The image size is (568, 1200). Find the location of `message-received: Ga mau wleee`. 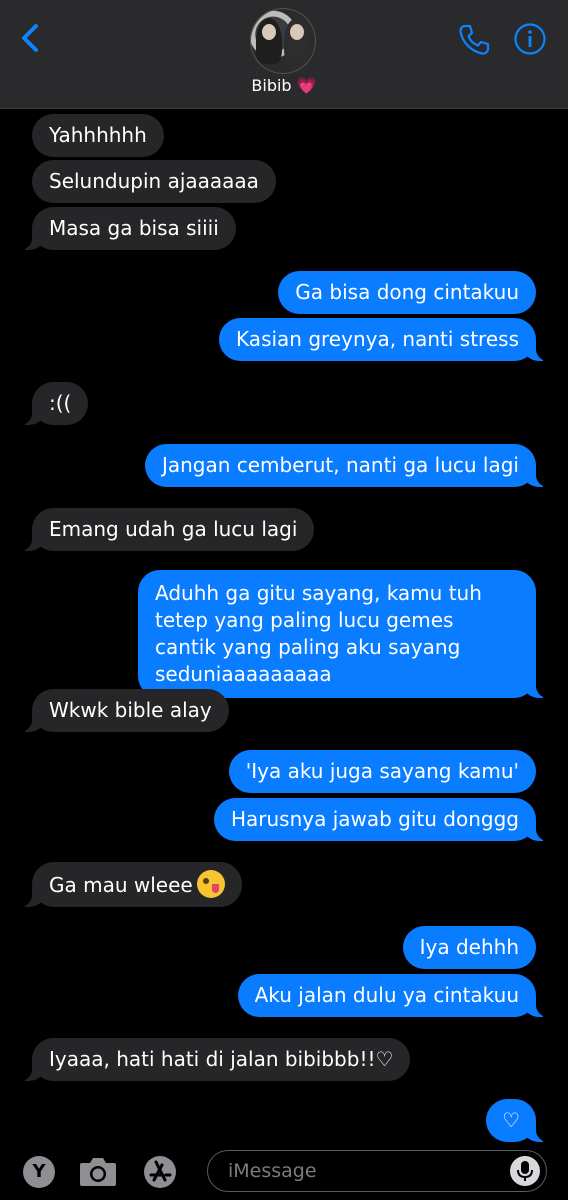

message-received: Ga mau wleee is located at coordinates (124, 884).